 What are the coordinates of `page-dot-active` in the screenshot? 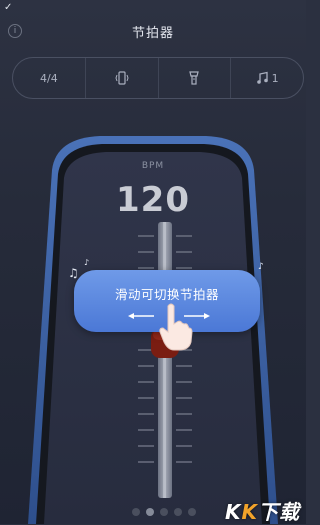 It's located at (150, 512).